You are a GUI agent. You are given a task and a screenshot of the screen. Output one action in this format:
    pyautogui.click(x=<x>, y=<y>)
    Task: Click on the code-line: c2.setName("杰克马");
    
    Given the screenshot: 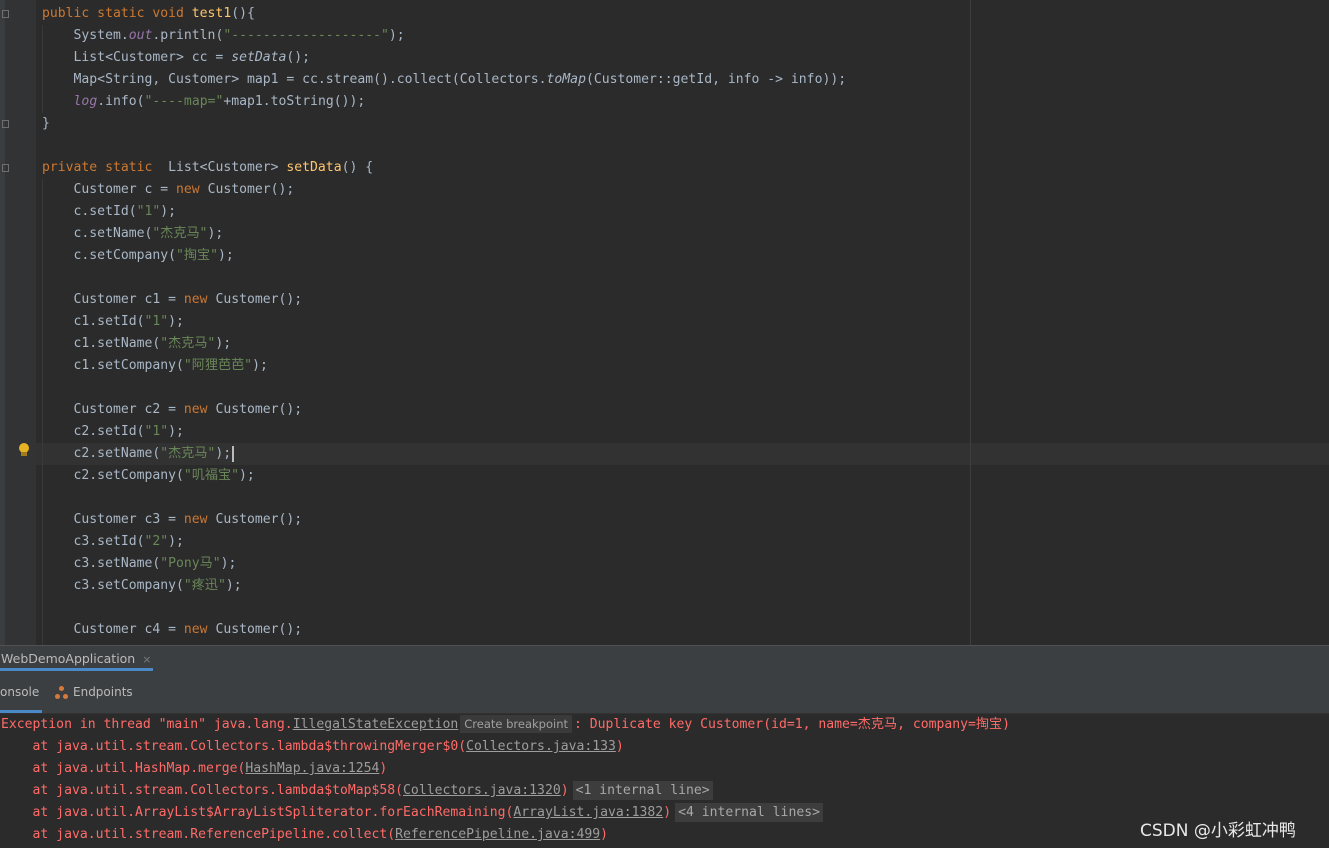 What is the action you would take?
    pyautogui.click(x=444, y=454)
    